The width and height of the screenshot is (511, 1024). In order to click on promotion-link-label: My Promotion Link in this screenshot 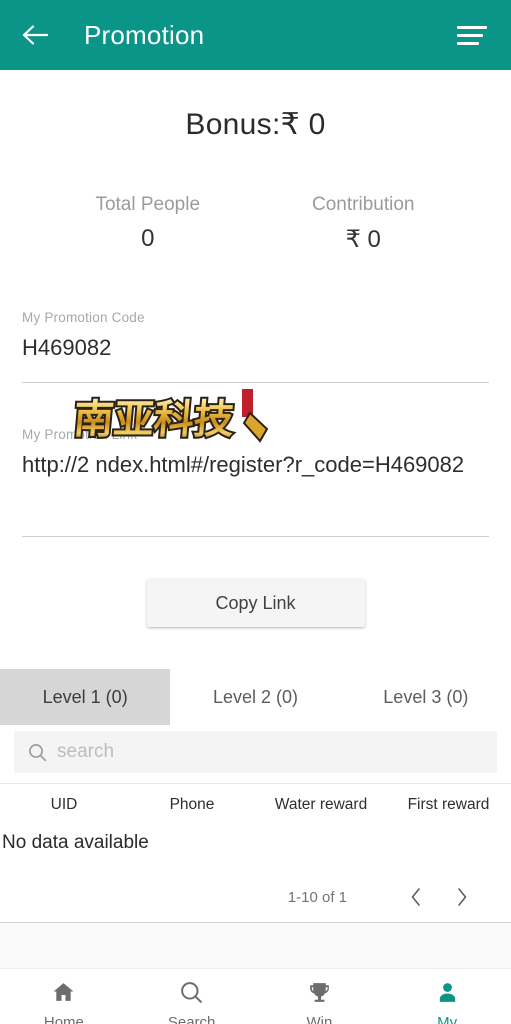, I will do `click(80, 435)`.